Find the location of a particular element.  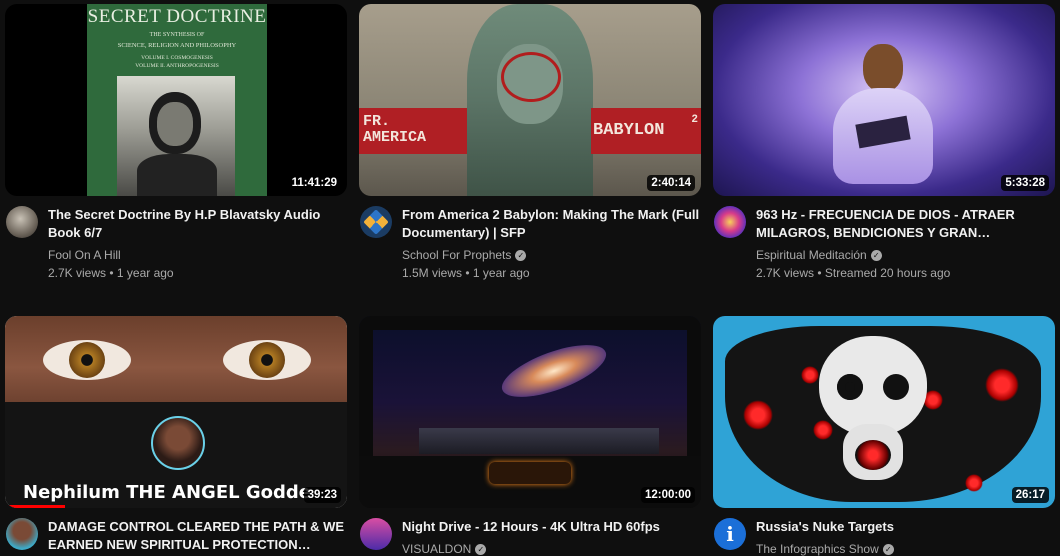

video-stats: 2.7K views • Streamed 20 hours ago is located at coordinates (853, 273).